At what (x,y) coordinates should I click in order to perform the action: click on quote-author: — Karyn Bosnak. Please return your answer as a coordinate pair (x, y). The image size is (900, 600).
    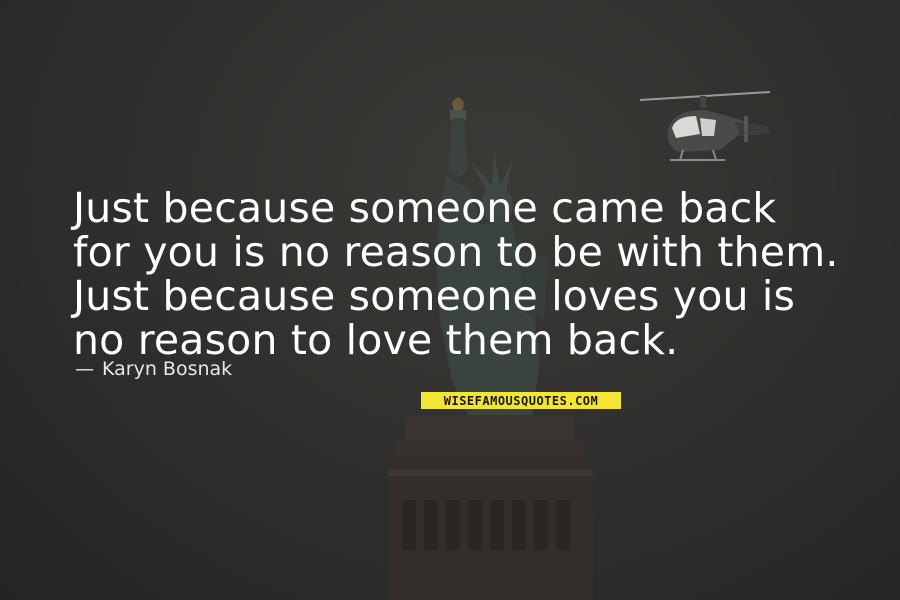
    Looking at the image, I should click on (153, 369).